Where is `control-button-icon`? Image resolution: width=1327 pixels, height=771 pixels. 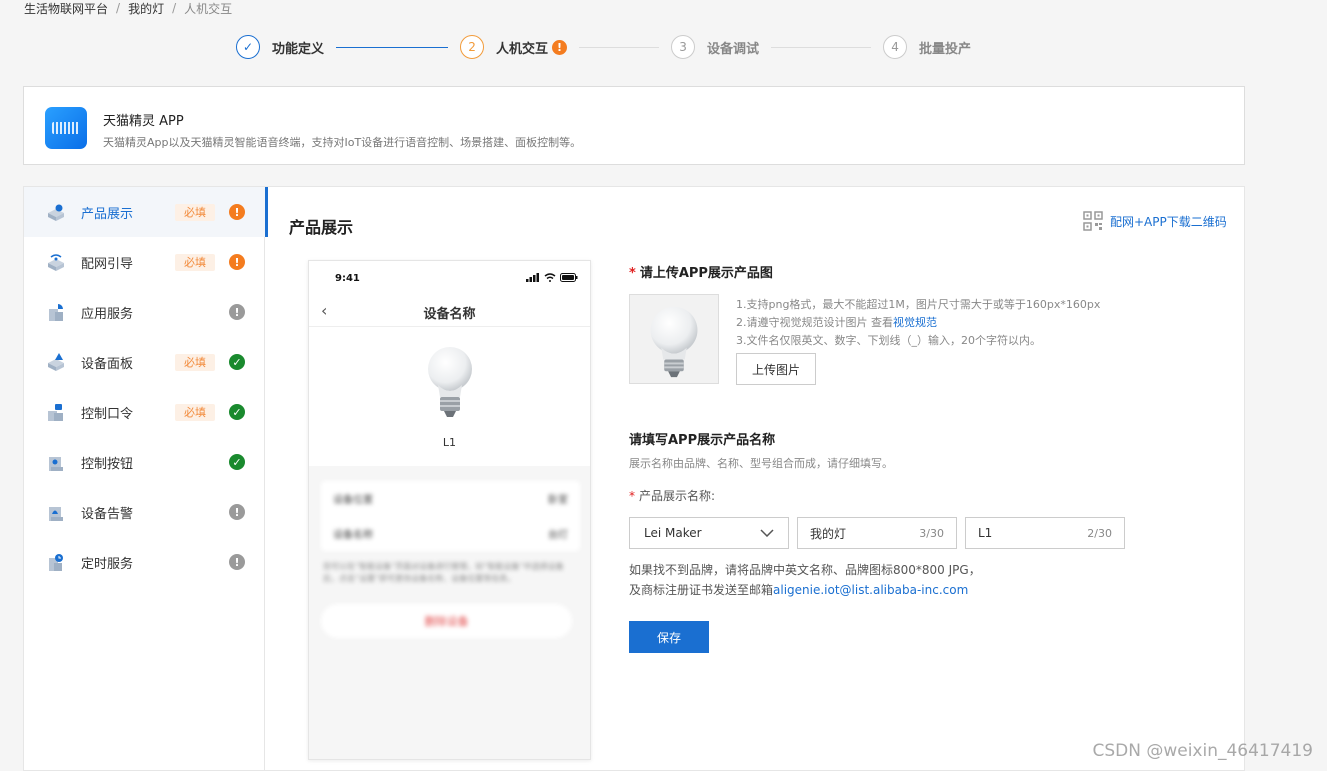
control-button-icon is located at coordinates (56, 464).